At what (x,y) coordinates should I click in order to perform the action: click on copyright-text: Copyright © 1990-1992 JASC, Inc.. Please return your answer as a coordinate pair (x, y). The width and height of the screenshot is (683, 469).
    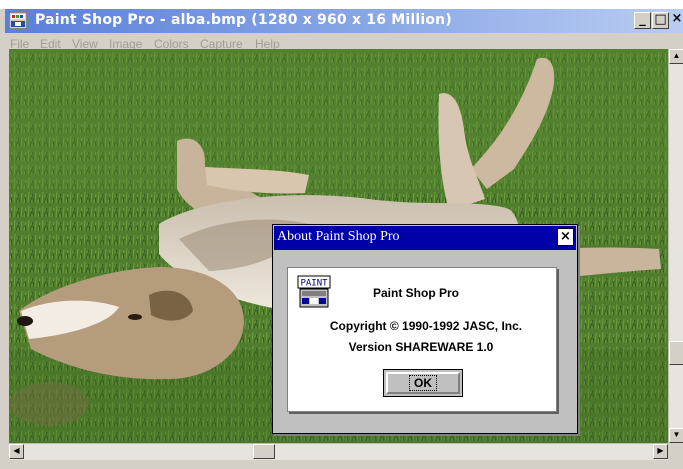
    Looking at the image, I should click on (426, 326).